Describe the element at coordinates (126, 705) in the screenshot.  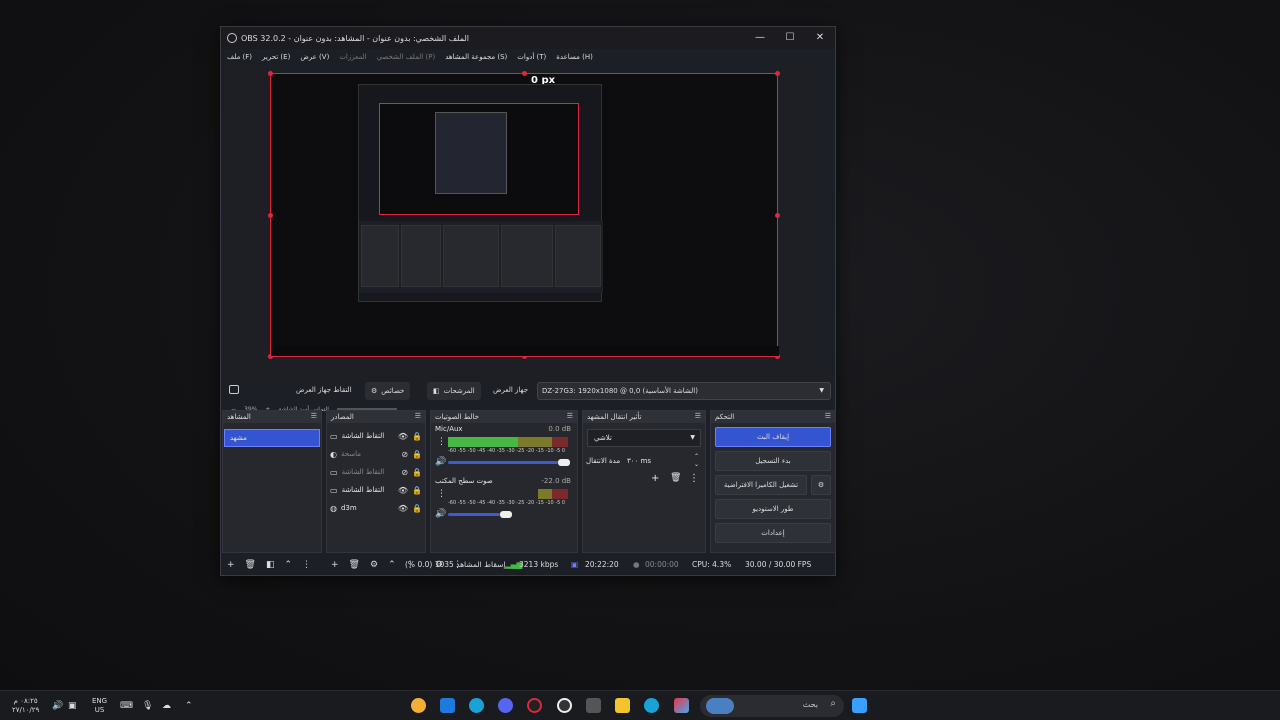
I see `keyboard-icon: ⌨` at that location.